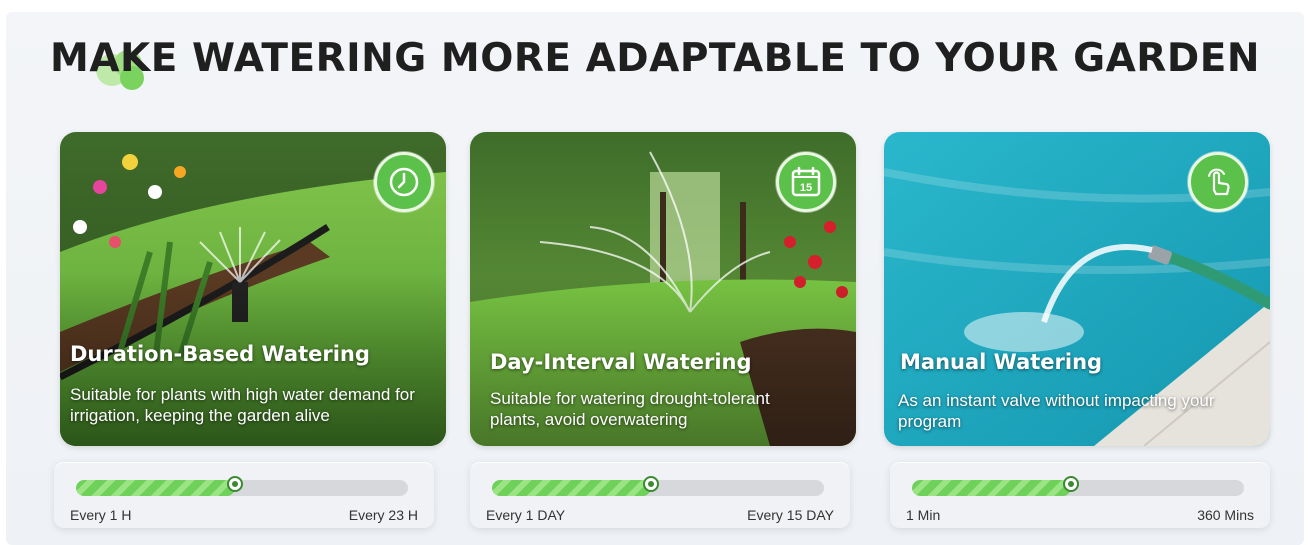 The height and width of the screenshot is (545, 1310). What do you see at coordinates (244, 495) in the screenshot?
I see `interval-slider-hours: Every 1 H Every 23 H` at bounding box center [244, 495].